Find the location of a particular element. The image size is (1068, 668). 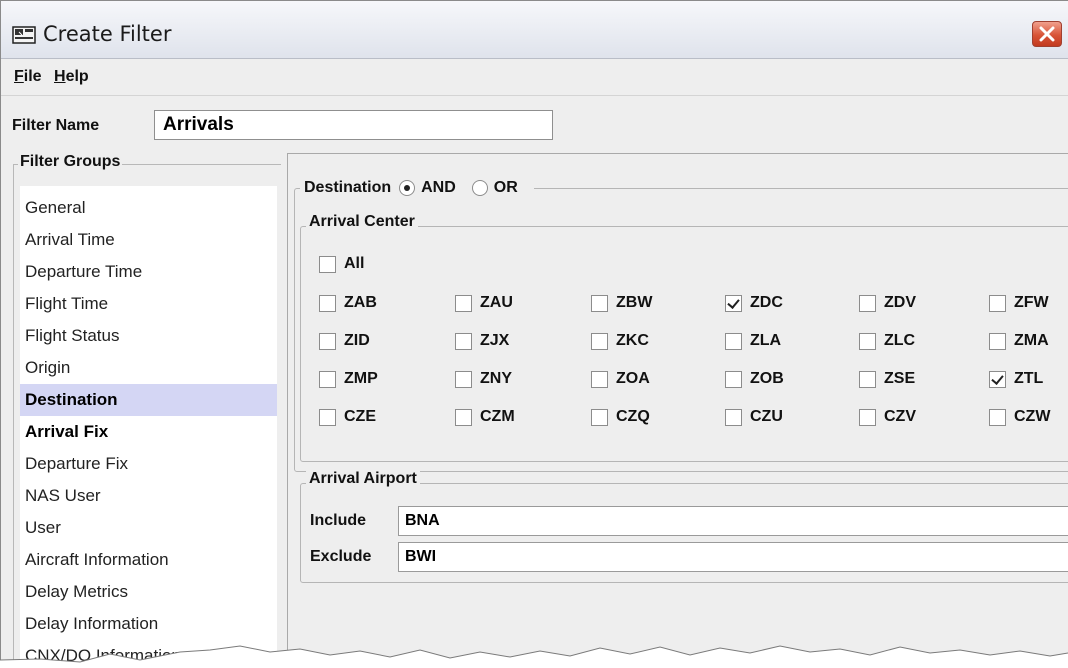

checkbox-zdc: ZDC is located at coordinates (754, 303).